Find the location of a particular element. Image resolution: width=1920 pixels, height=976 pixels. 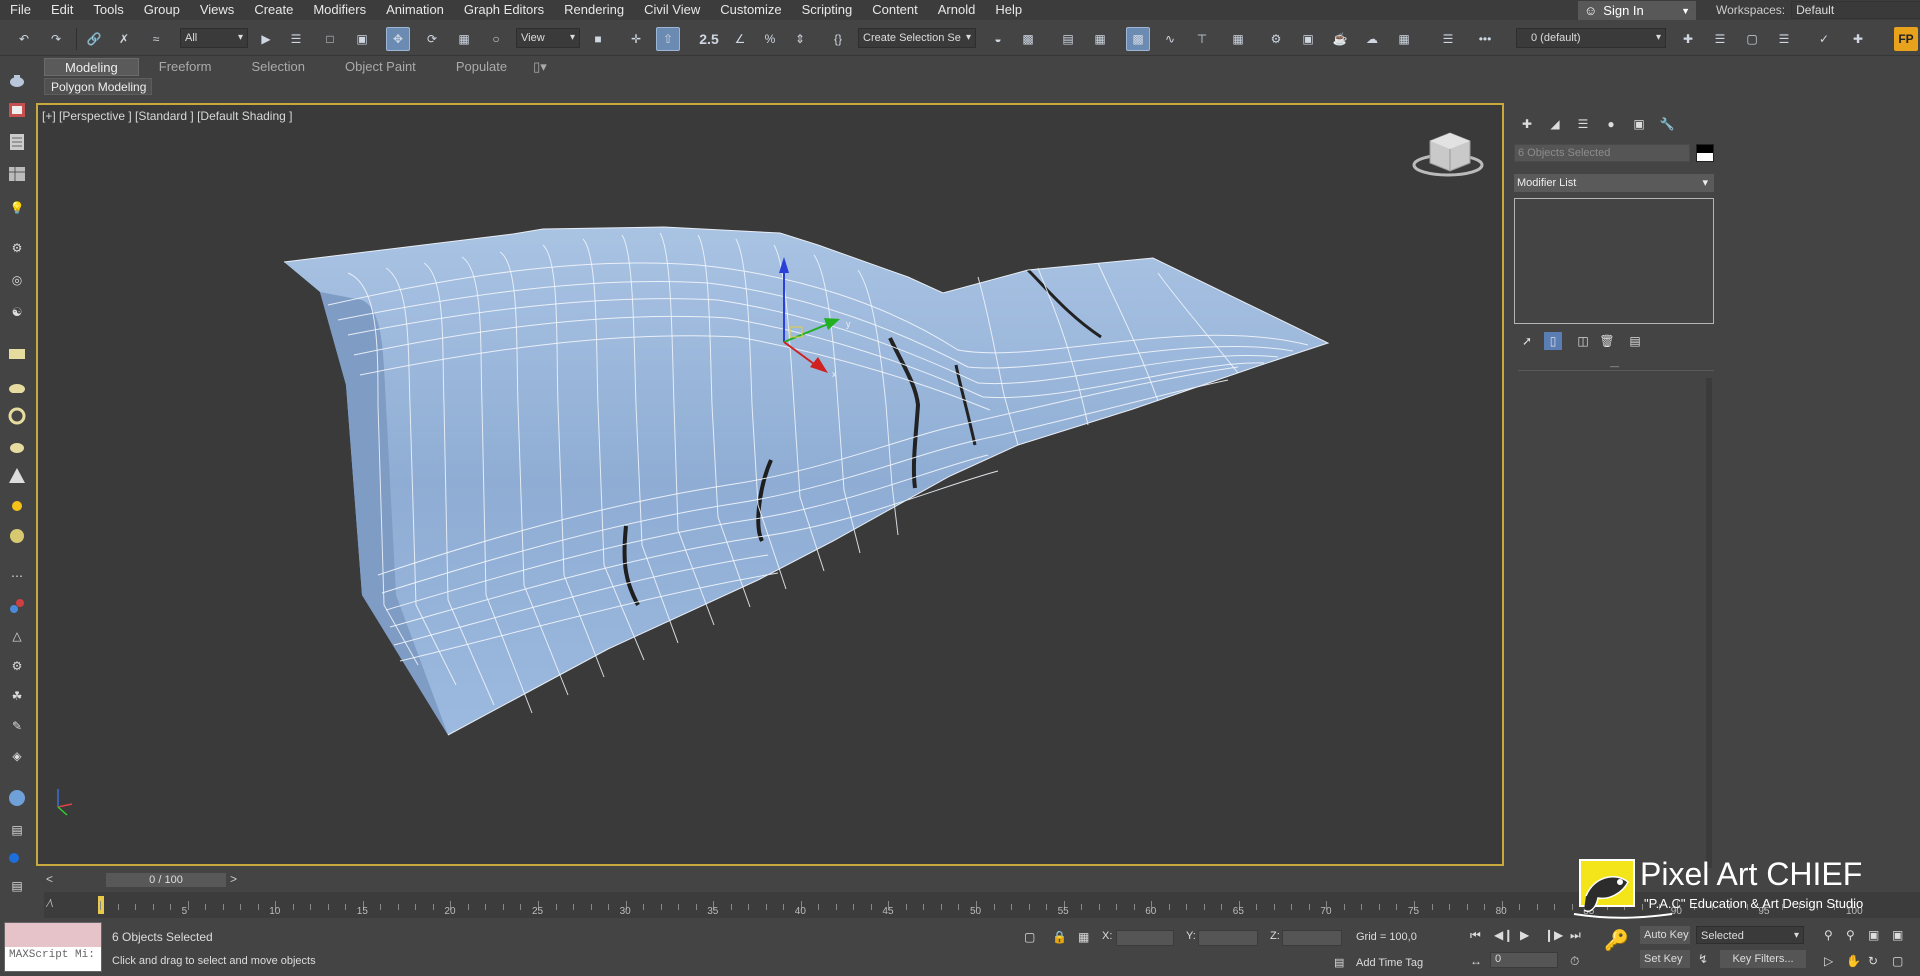

pan-icon: ✋ is located at coordinates (1853, 961).